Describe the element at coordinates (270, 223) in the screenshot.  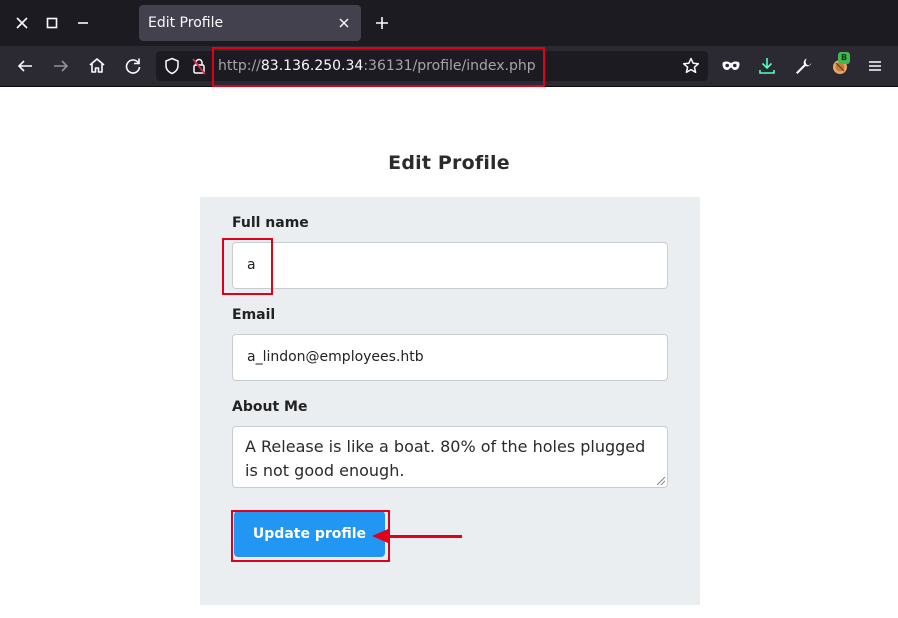
I see `full-name-label: Full name` at that location.